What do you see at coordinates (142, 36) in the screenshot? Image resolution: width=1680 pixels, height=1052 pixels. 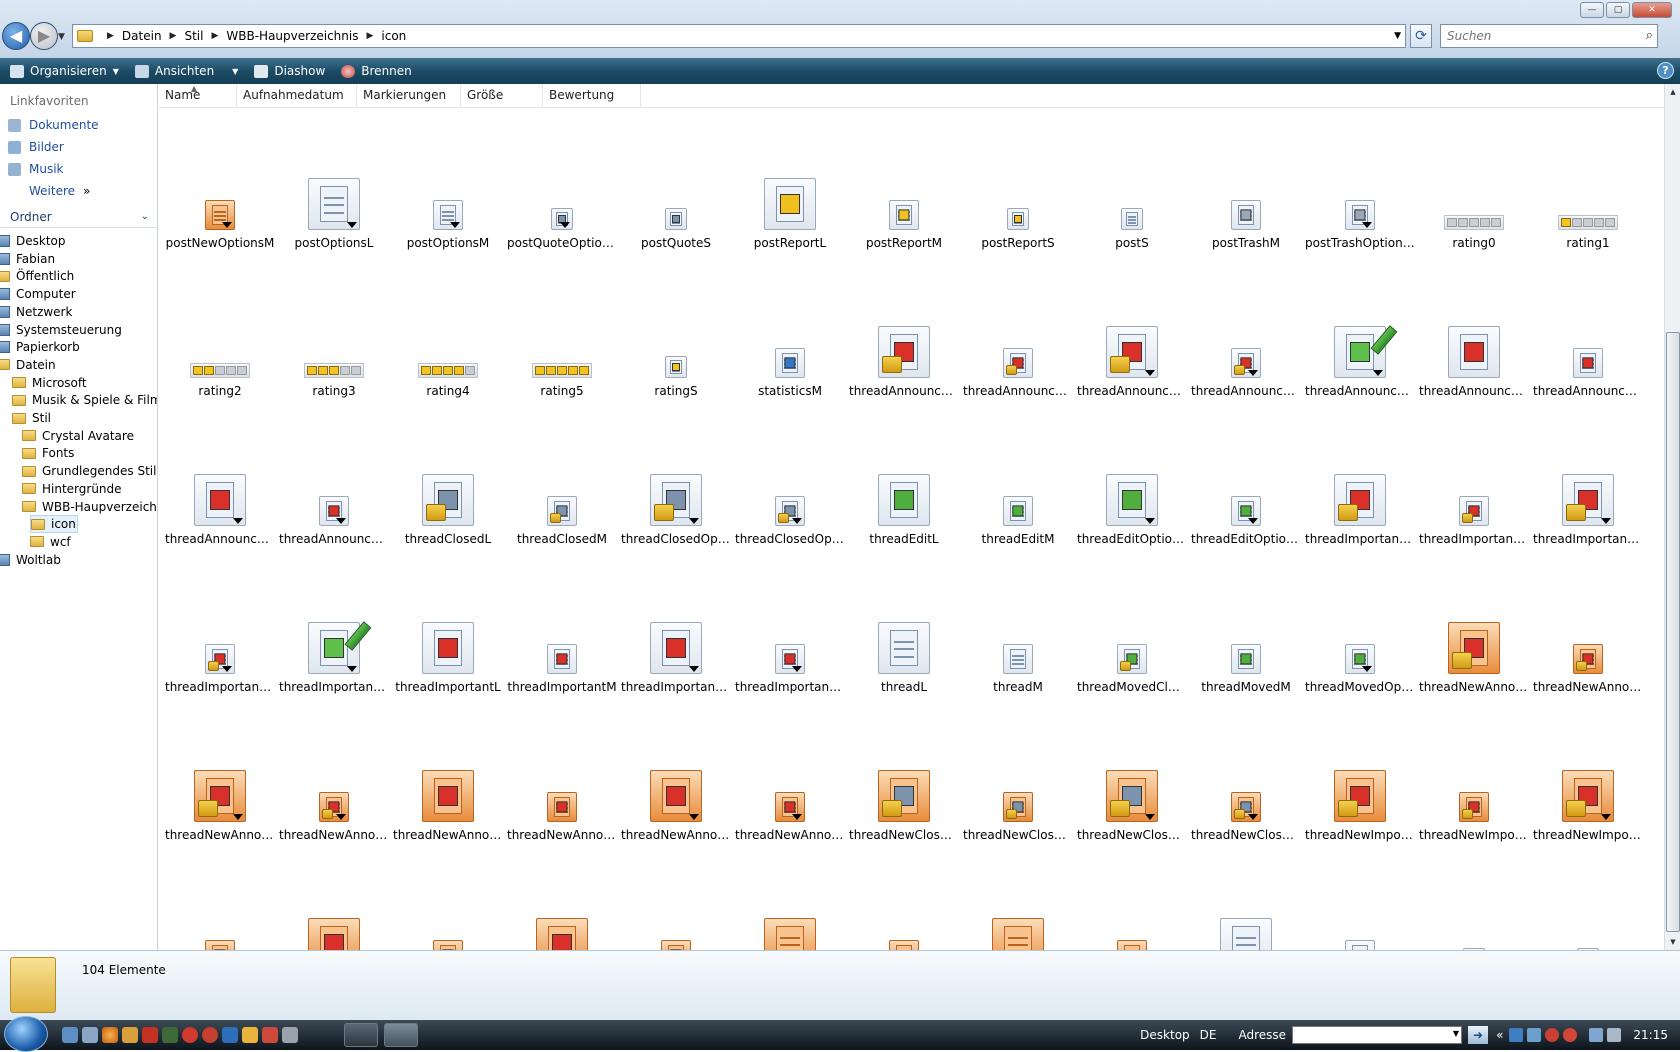 I see `breadcrumb-item-datein: Datein` at bounding box center [142, 36].